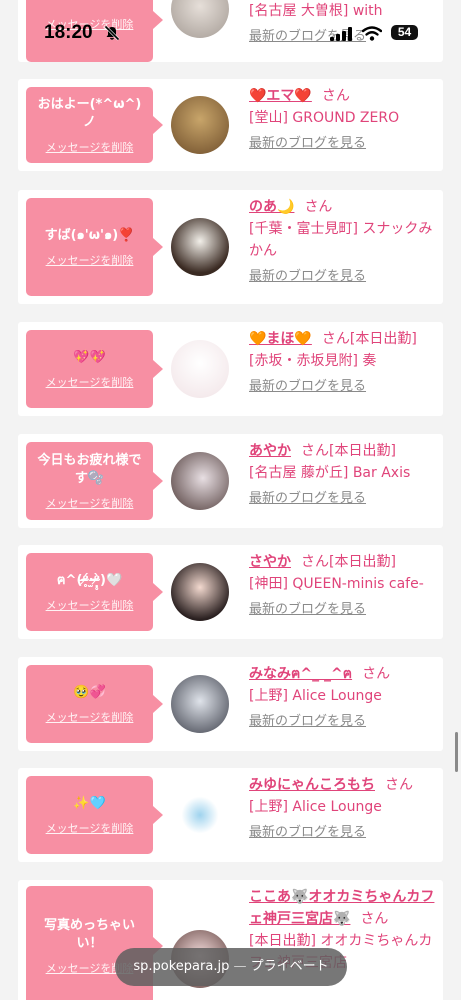  I want to click on message-text: 写真めっちゃいい！, so click(89, 934).